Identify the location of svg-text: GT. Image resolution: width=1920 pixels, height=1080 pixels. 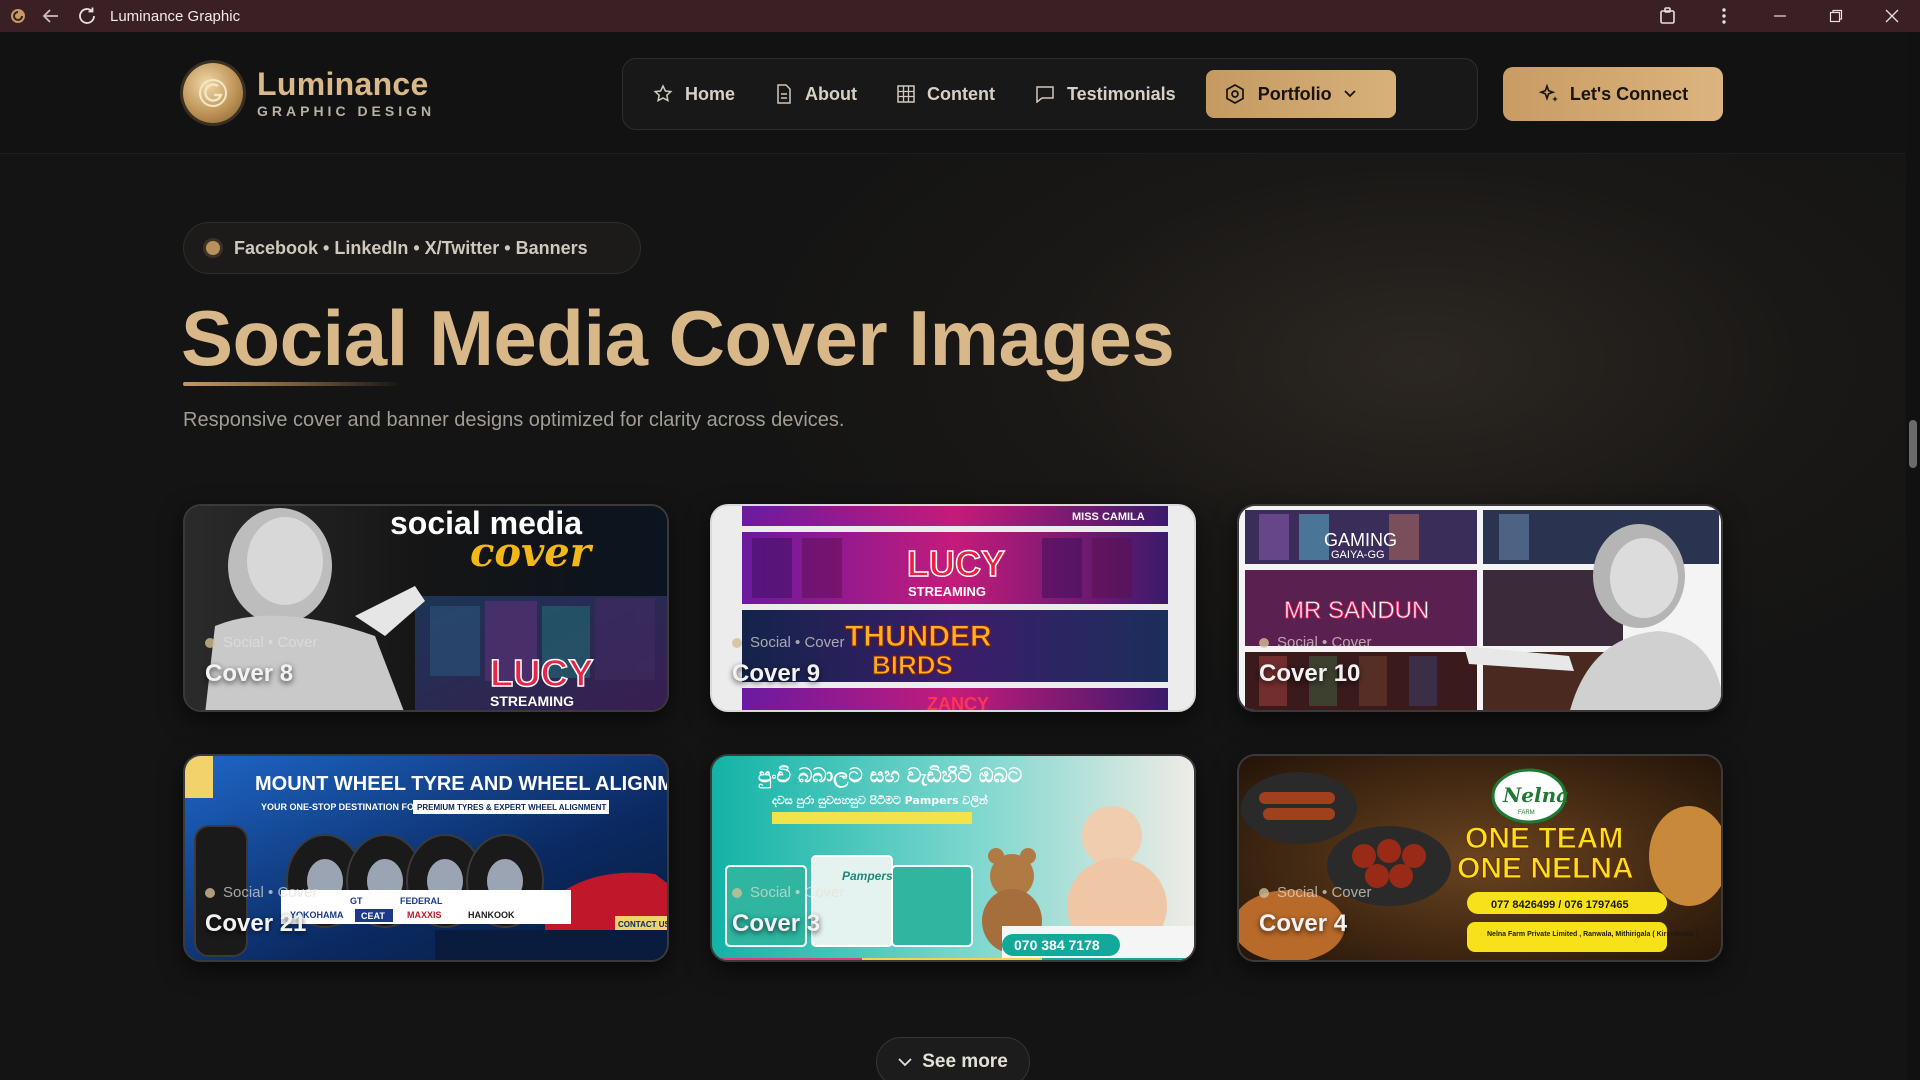
(356, 901).